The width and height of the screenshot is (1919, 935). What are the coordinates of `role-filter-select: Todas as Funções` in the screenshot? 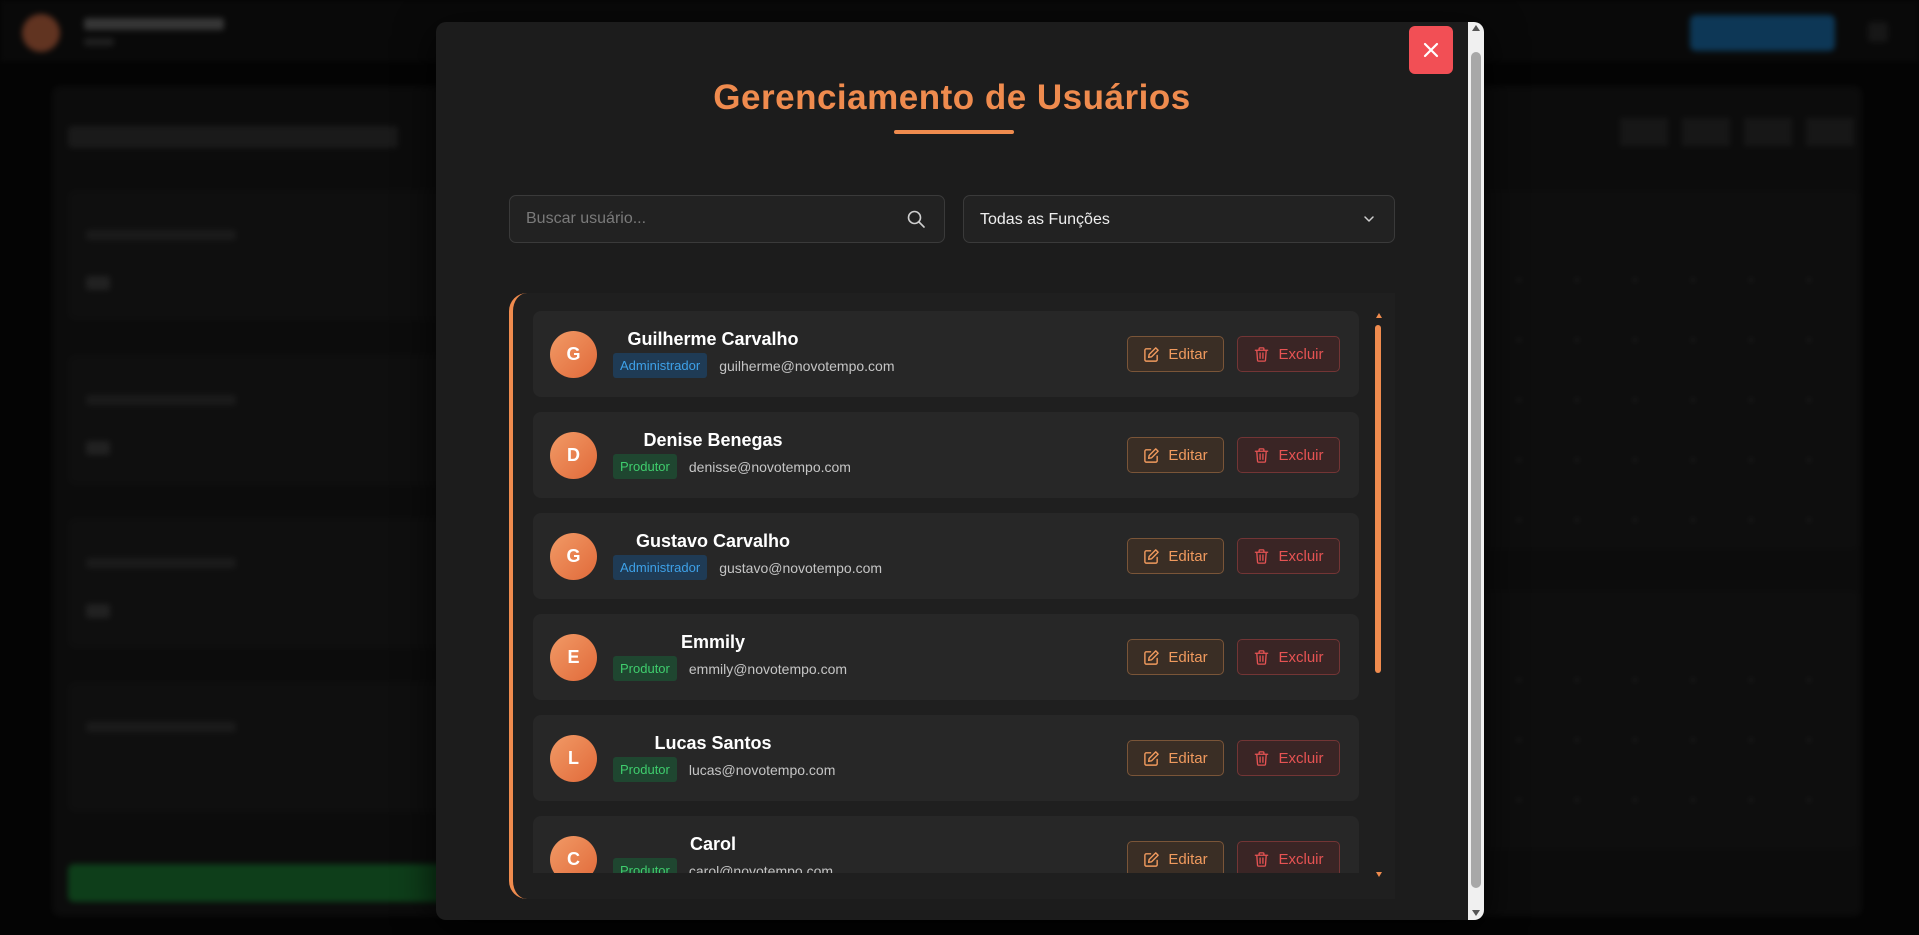 It's located at (1179, 219).